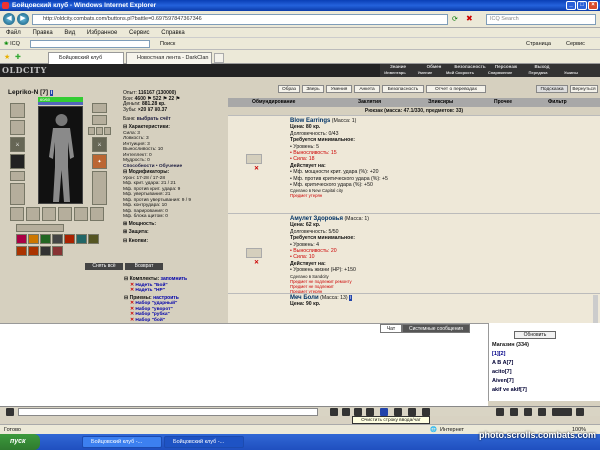  I want to click on item-slot-f, so click(97, 214).